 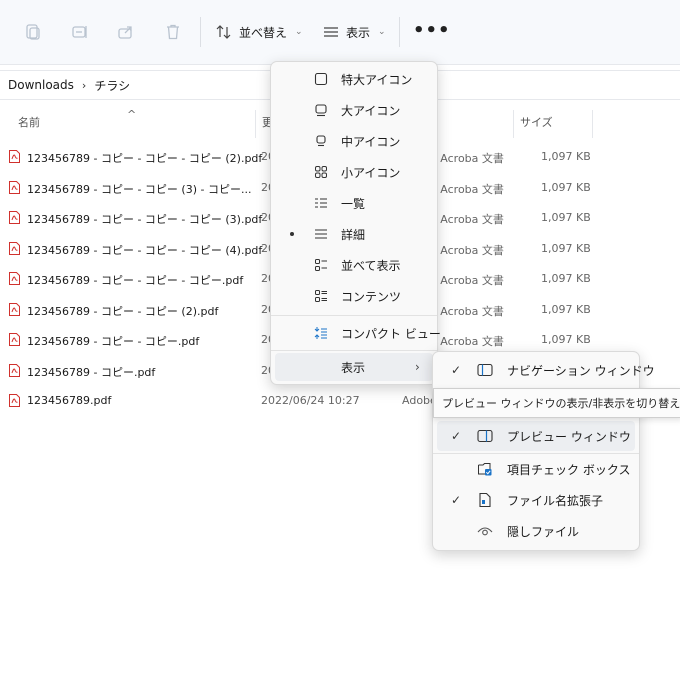 What do you see at coordinates (321, 172) in the screenshot?
I see `small-icons-icon` at bounding box center [321, 172].